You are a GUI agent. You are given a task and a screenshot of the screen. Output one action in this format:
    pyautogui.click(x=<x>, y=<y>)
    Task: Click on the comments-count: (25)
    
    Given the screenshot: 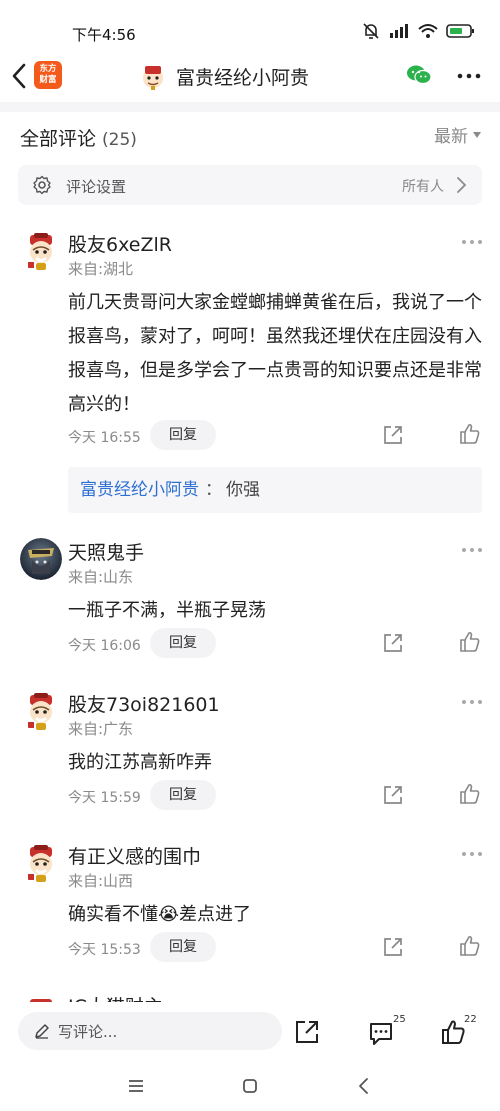 What is the action you would take?
    pyautogui.click(x=119, y=140)
    